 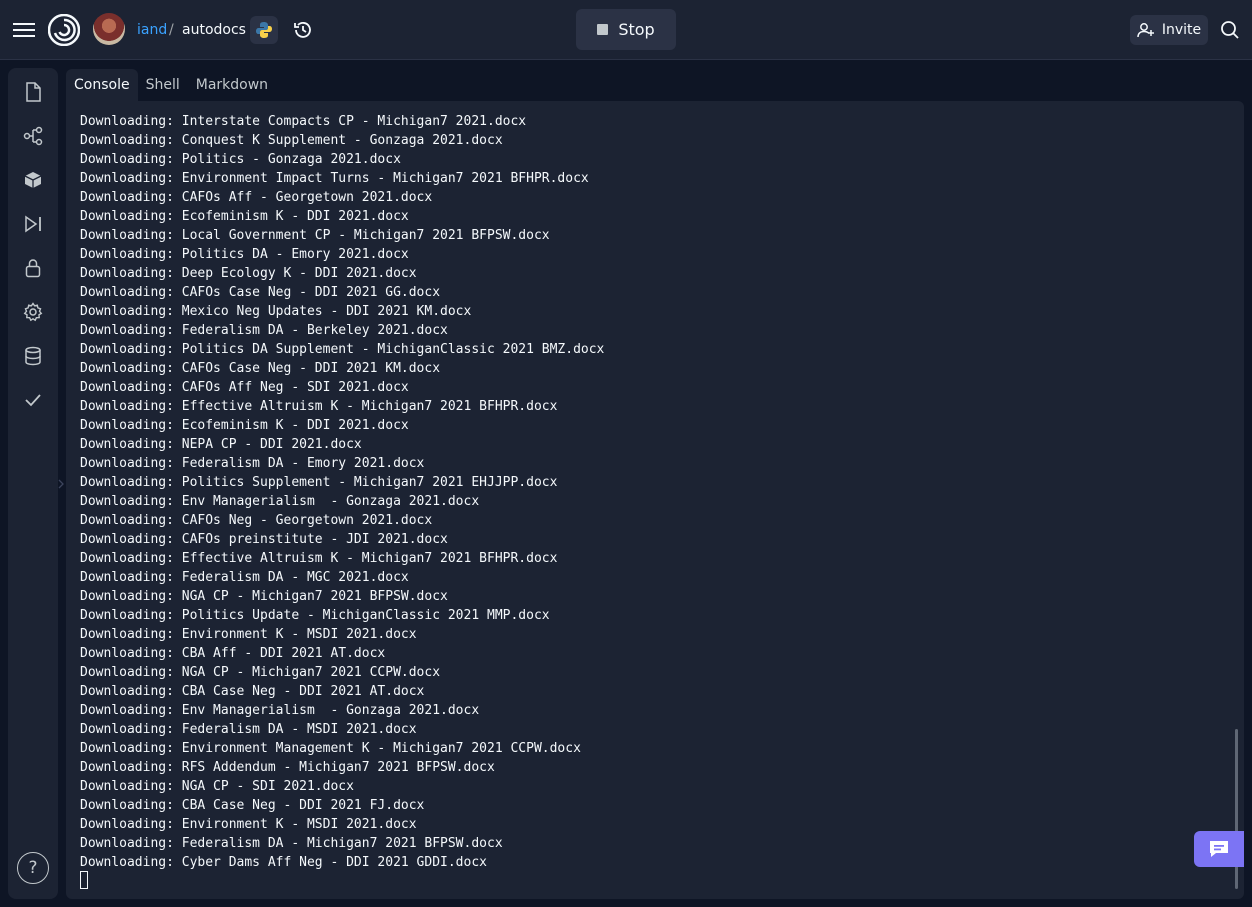 I want to click on files-icon, so click(x=33, y=92).